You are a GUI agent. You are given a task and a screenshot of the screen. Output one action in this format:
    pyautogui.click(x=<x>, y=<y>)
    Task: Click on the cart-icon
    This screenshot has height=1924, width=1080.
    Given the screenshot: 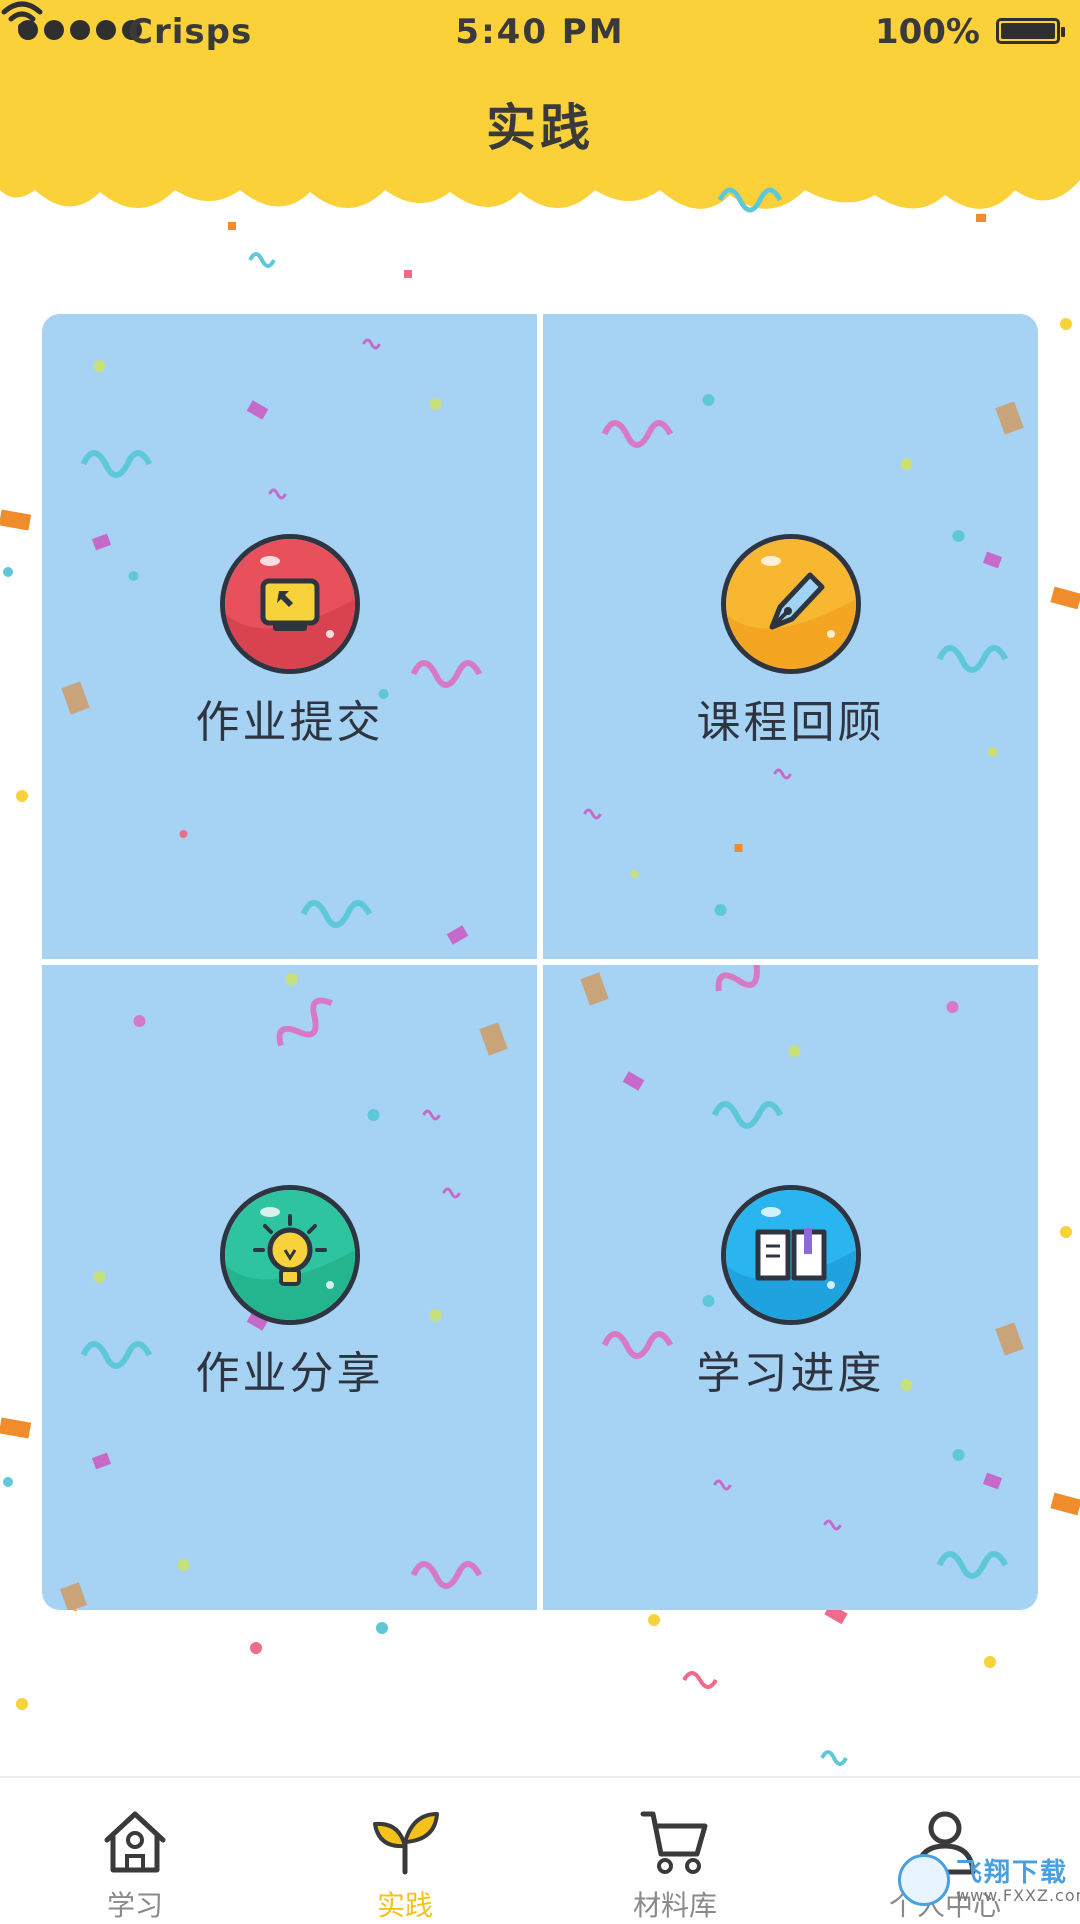 What is the action you would take?
    pyautogui.click(x=674, y=1842)
    